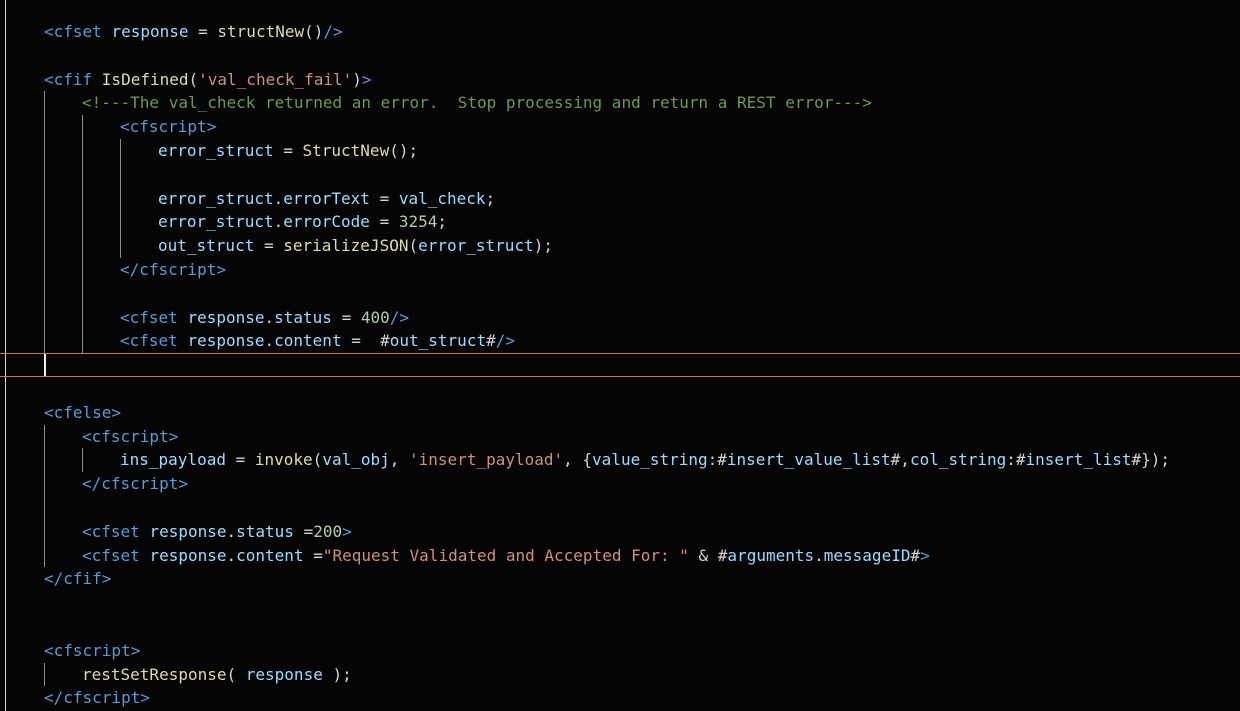 This screenshot has height=711, width=1240. What do you see at coordinates (543, 246) in the screenshot?
I see `code-token: );` at bounding box center [543, 246].